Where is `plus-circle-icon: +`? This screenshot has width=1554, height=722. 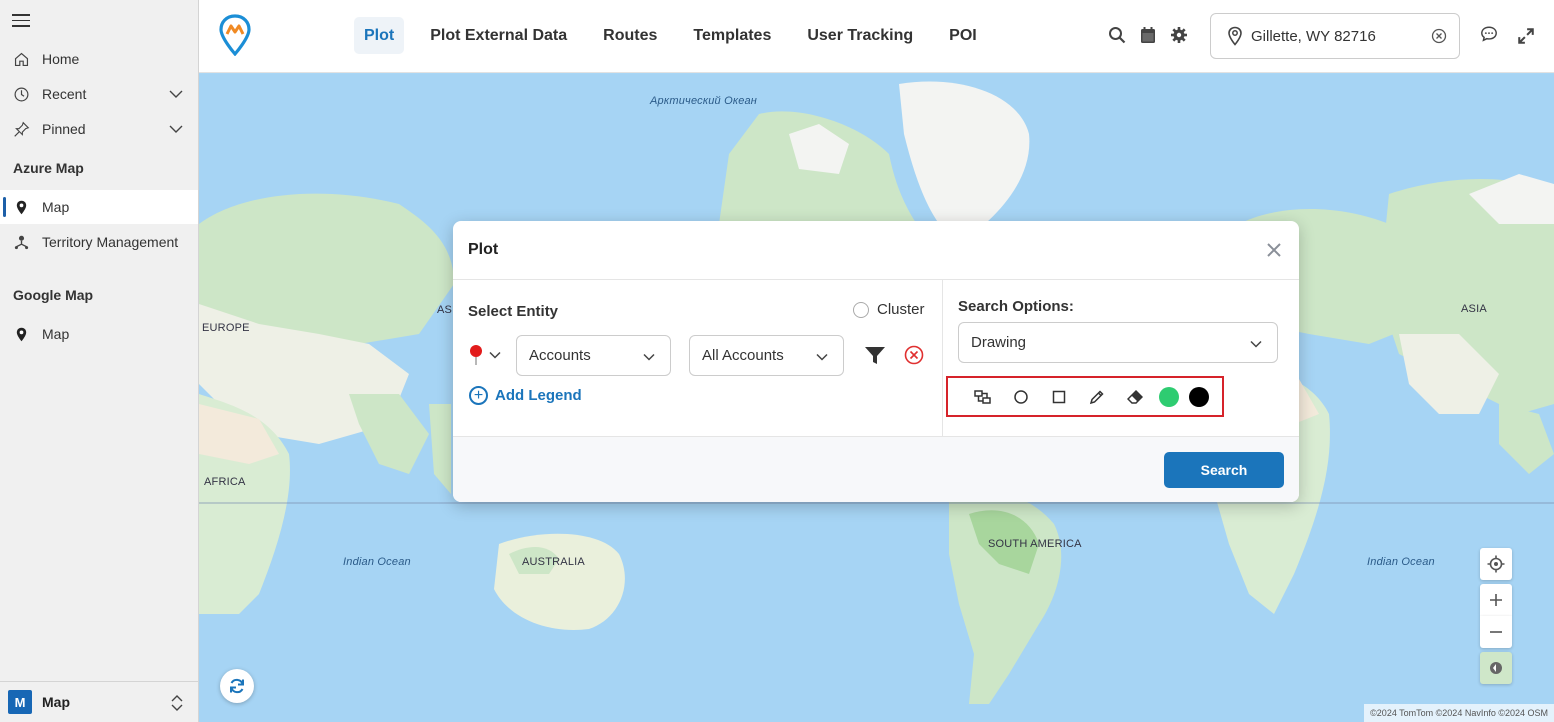
plus-circle-icon: + is located at coordinates (478, 395).